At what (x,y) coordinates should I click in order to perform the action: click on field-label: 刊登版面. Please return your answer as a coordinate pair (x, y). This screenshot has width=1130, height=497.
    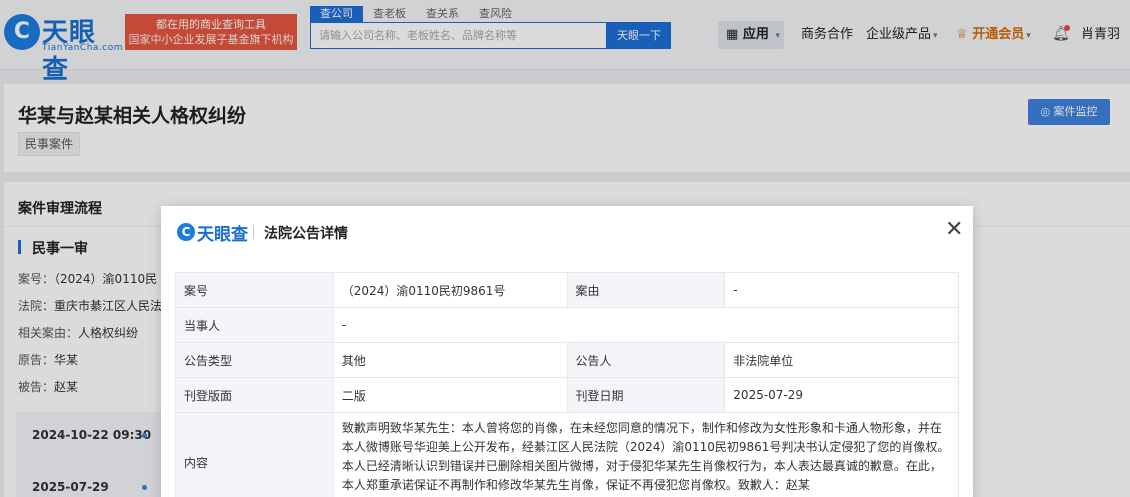
    Looking at the image, I should click on (255, 395).